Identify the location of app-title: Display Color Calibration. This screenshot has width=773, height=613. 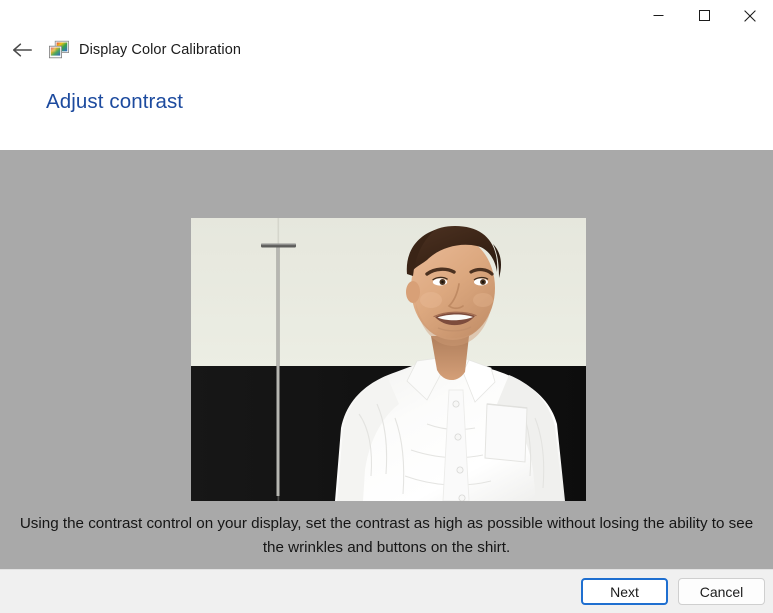
(160, 50).